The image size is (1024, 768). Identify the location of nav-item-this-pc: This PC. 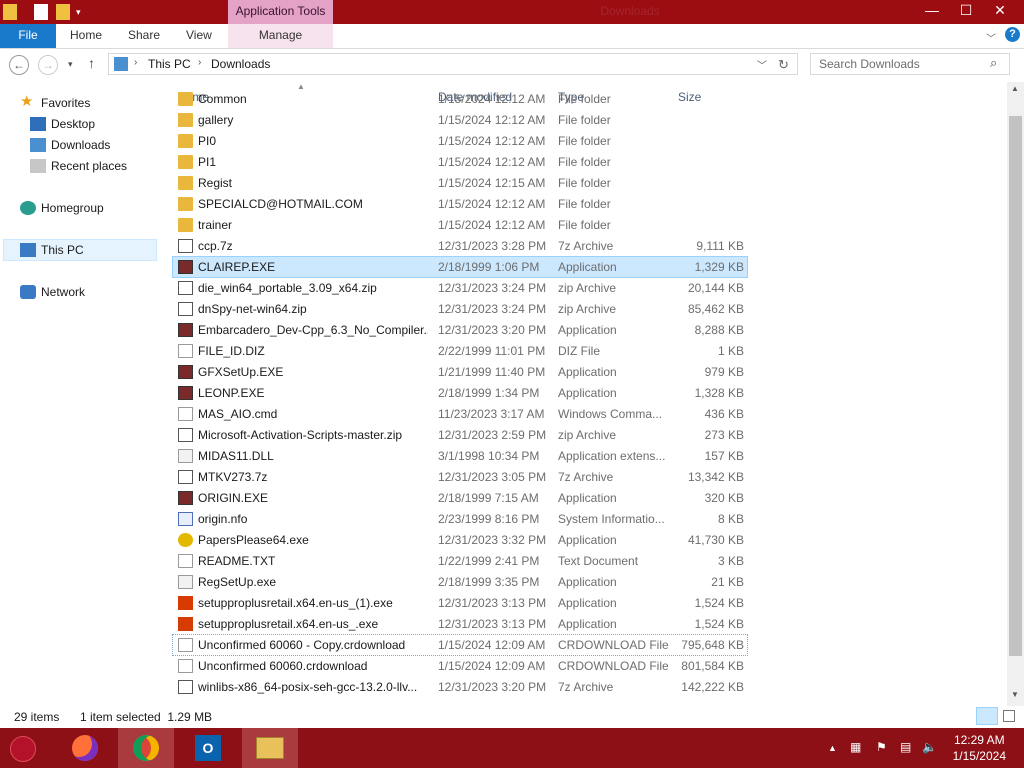
(80, 250).